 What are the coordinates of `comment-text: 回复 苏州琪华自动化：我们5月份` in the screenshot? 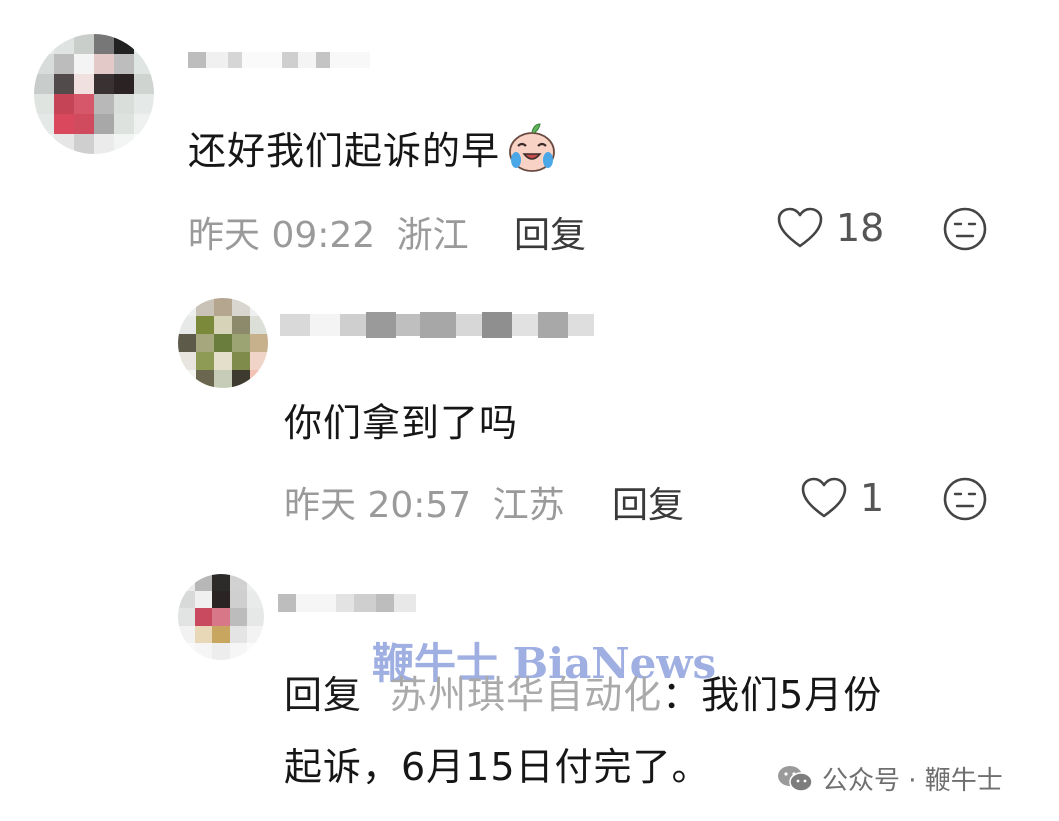 It's located at (583, 691).